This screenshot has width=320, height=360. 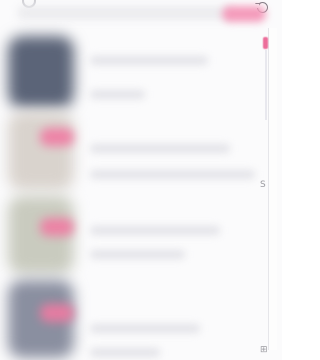 What do you see at coordinates (266, 85) in the screenshot?
I see `scrollbar-line` at bounding box center [266, 85].